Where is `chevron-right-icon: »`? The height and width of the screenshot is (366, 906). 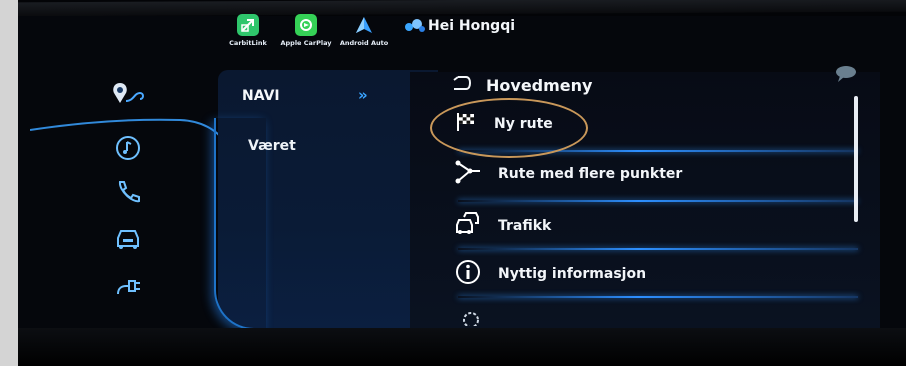
chevron-right-icon: » is located at coordinates (363, 95).